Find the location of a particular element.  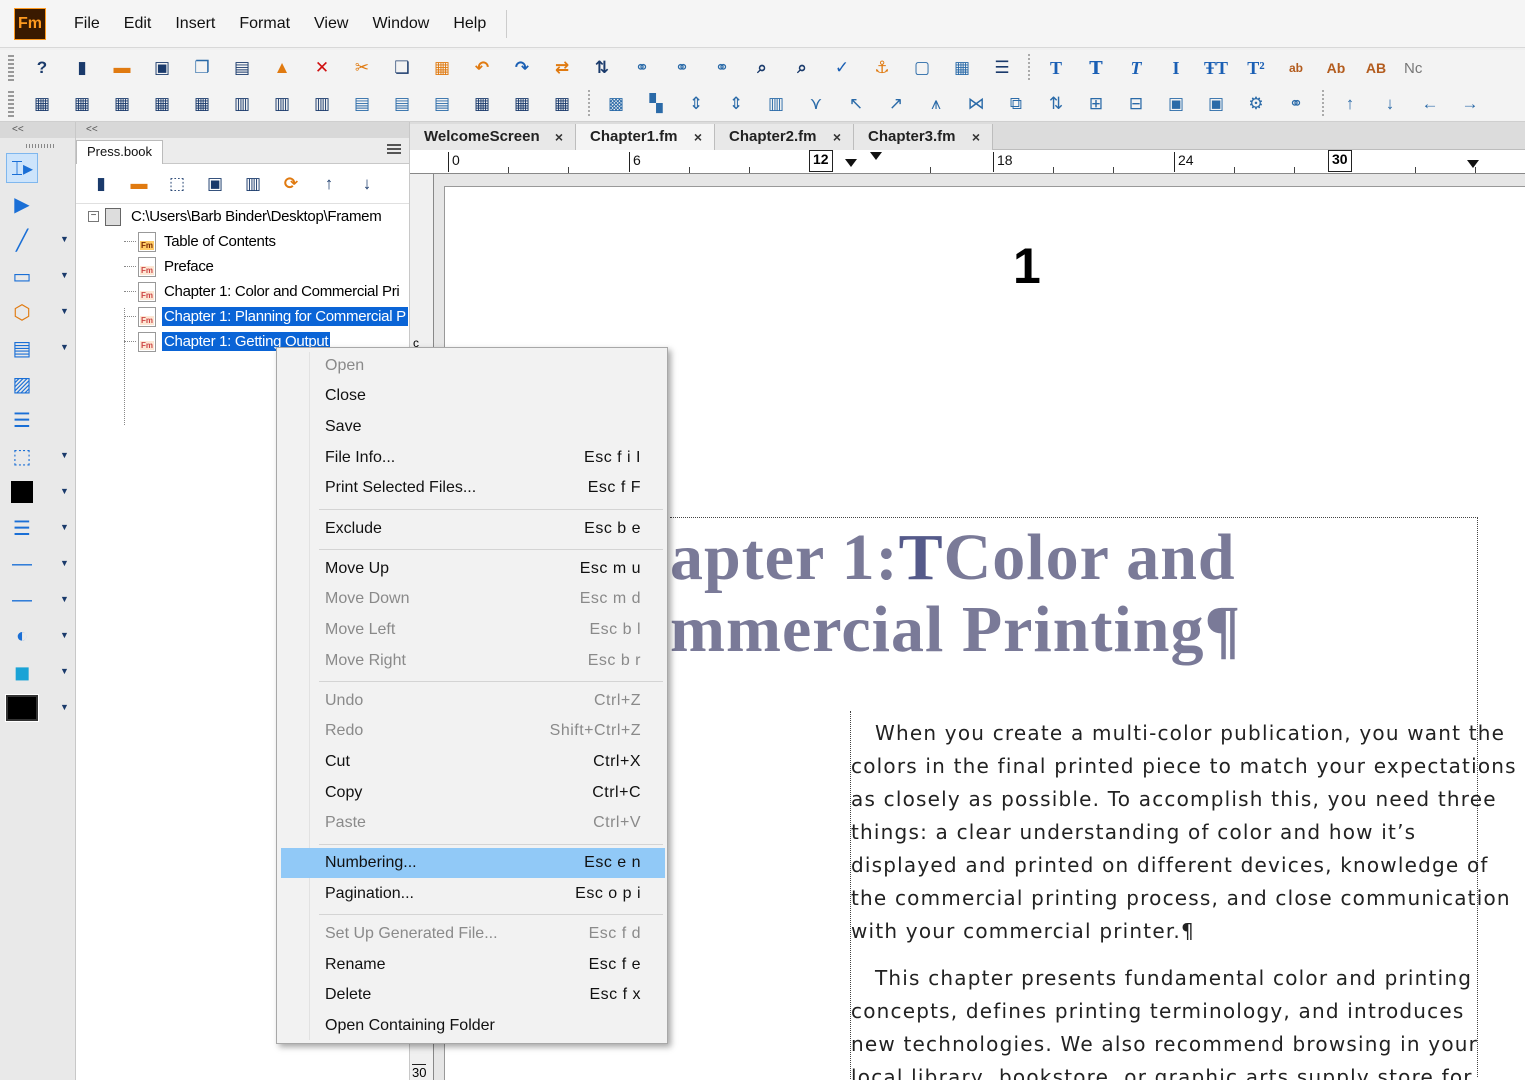

link-icon: ⇅ is located at coordinates (602, 68).